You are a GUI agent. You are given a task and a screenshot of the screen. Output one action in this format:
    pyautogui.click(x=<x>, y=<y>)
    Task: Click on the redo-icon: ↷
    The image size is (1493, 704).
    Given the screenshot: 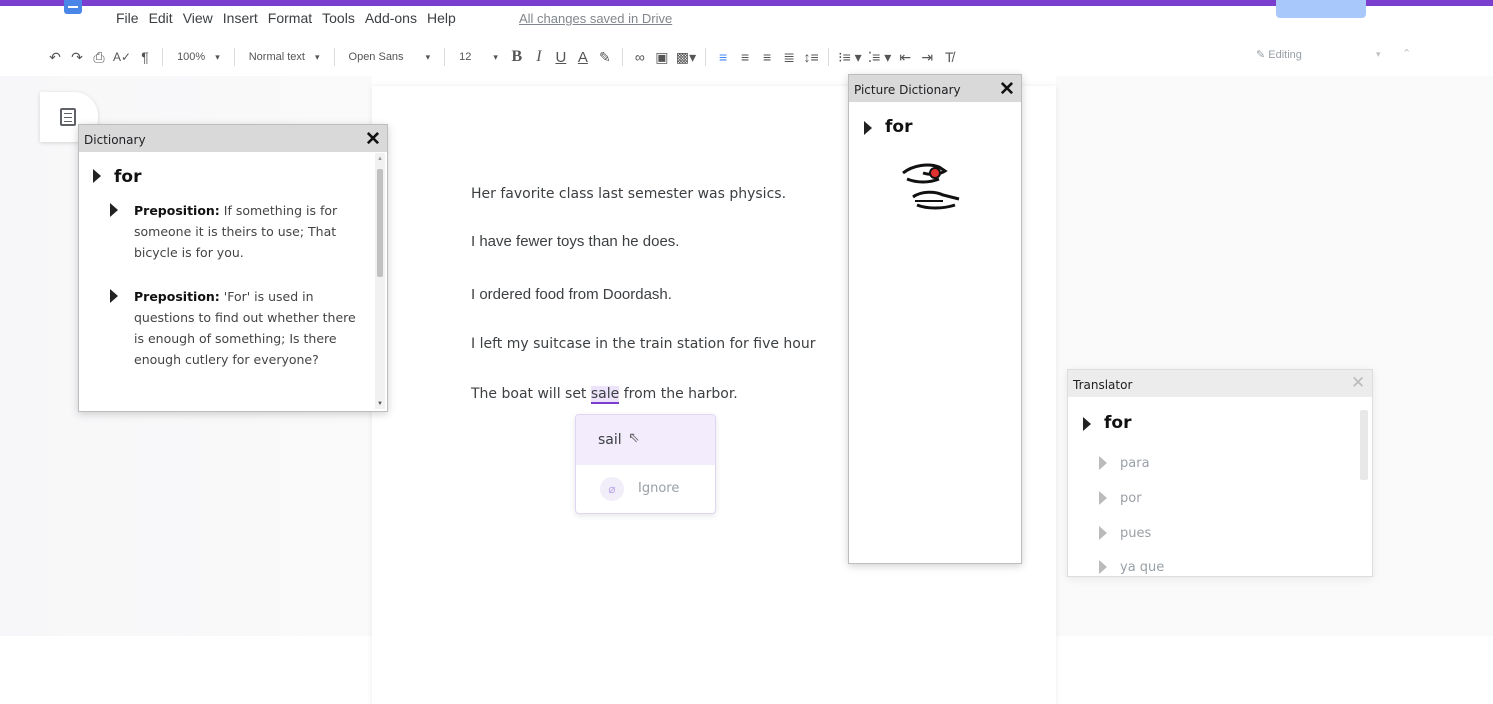 What is the action you would take?
    pyautogui.click(x=77, y=57)
    